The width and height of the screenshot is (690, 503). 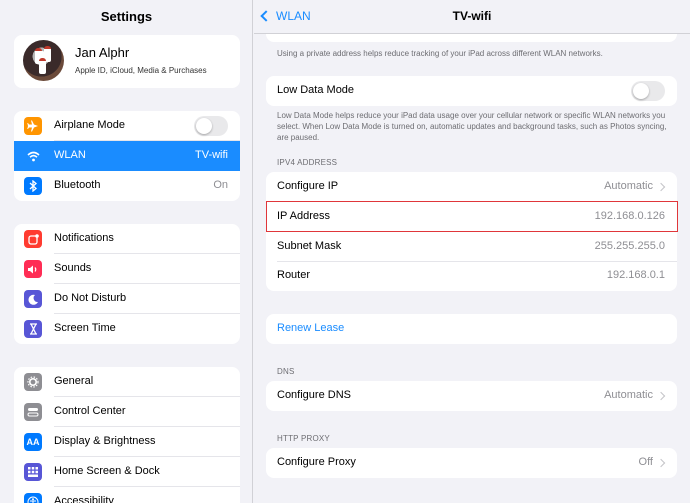 I want to click on low-data-mode-row: Low Data Mode, so click(x=471, y=91).